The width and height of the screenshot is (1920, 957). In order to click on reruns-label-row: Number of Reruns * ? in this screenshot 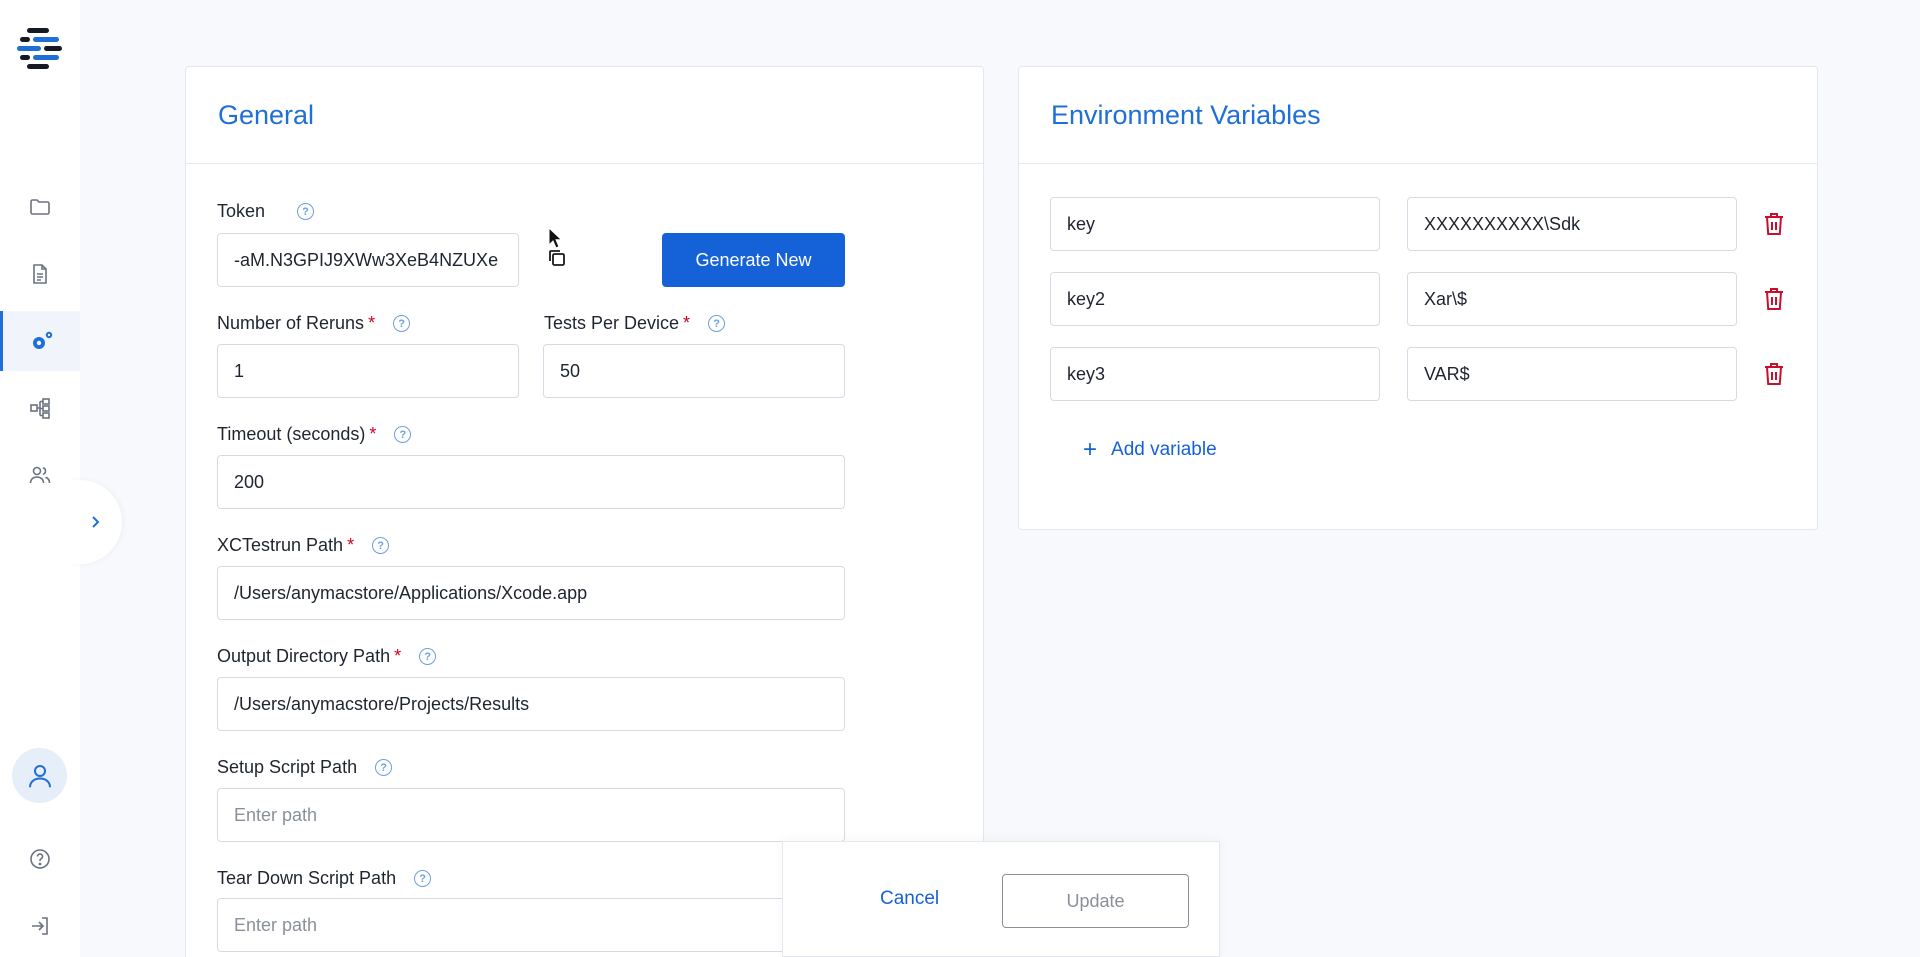, I will do `click(314, 323)`.